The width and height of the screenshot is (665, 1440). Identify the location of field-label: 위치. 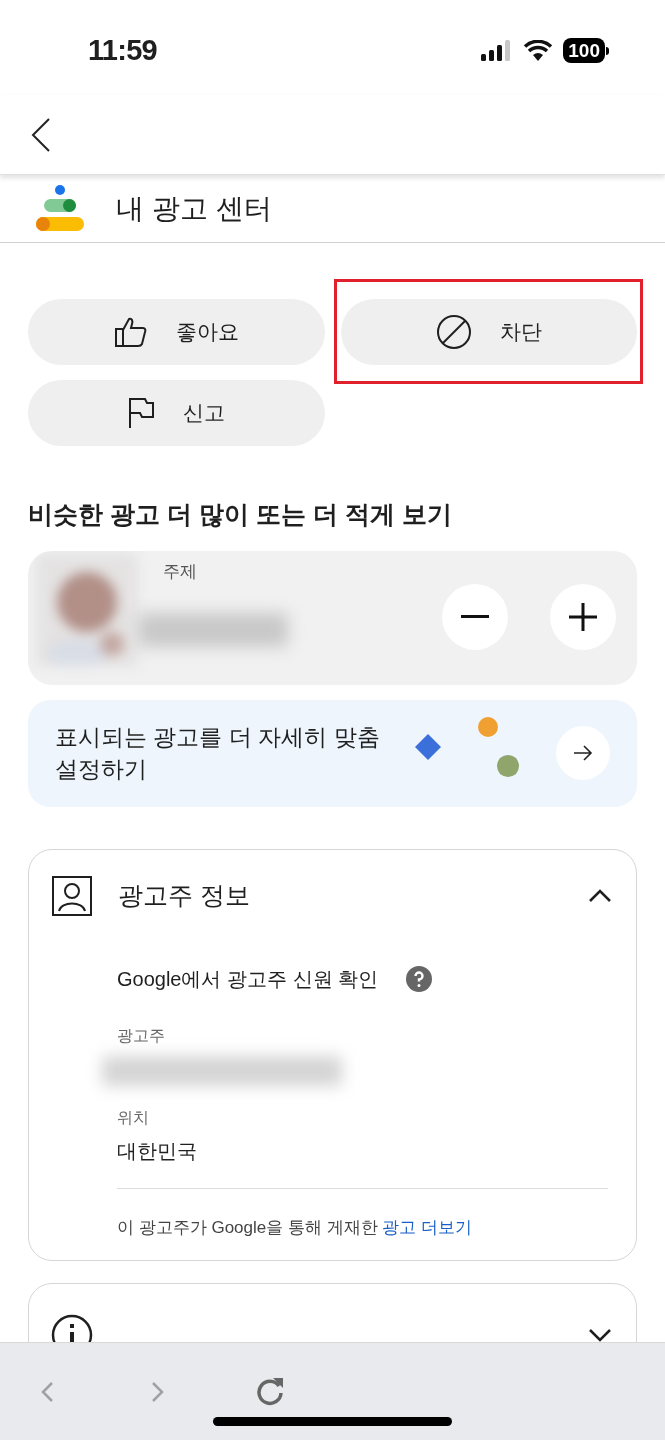
(133, 1117).